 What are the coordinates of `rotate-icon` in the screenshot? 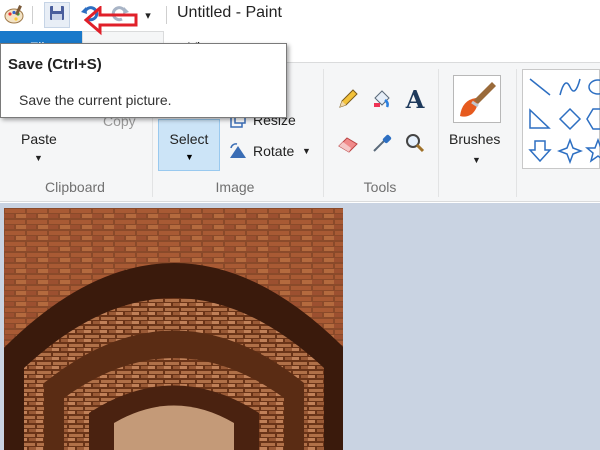 It's located at (238, 151).